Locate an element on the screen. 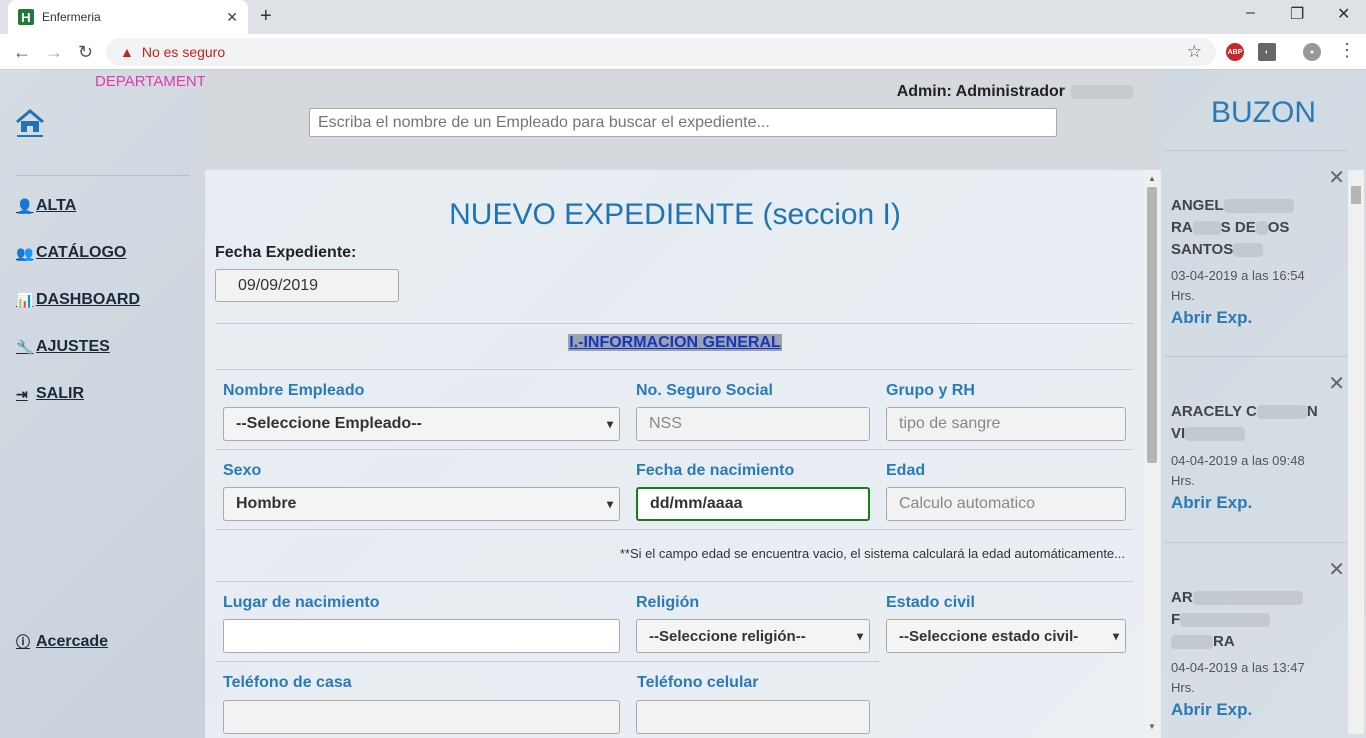 The height and width of the screenshot is (738, 1366). telefono-celular-input is located at coordinates (753, 717).